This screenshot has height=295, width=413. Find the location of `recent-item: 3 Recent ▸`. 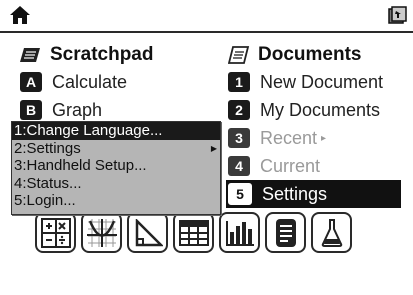

recent-item: 3 Recent ▸ is located at coordinates (314, 138).